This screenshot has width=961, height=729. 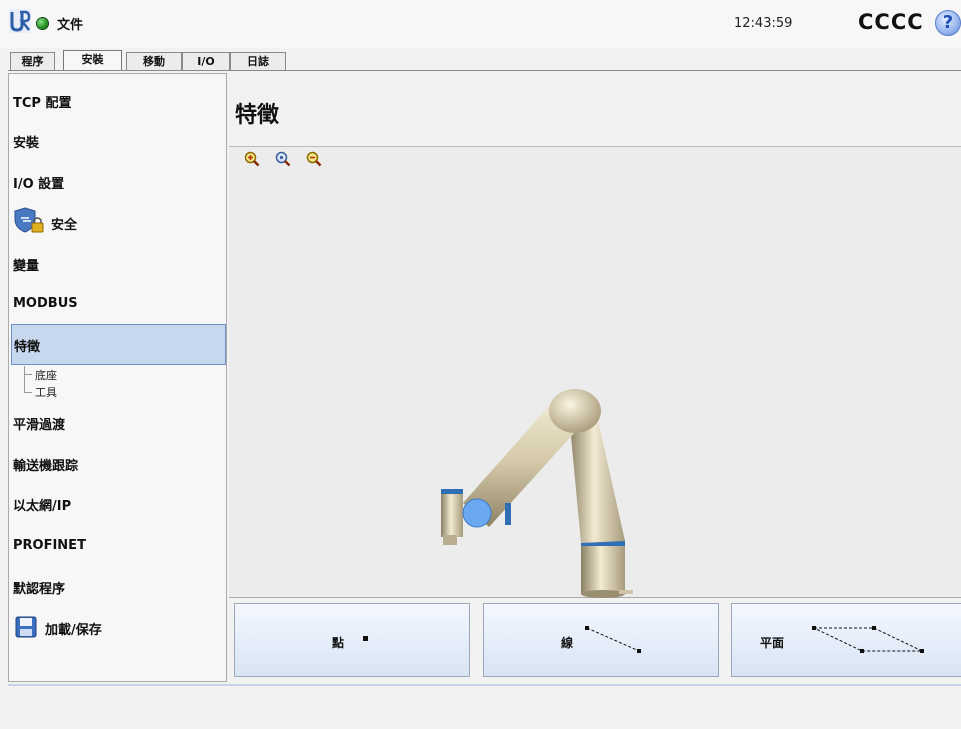 I want to click on button-label: 線, so click(x=567, y=643).